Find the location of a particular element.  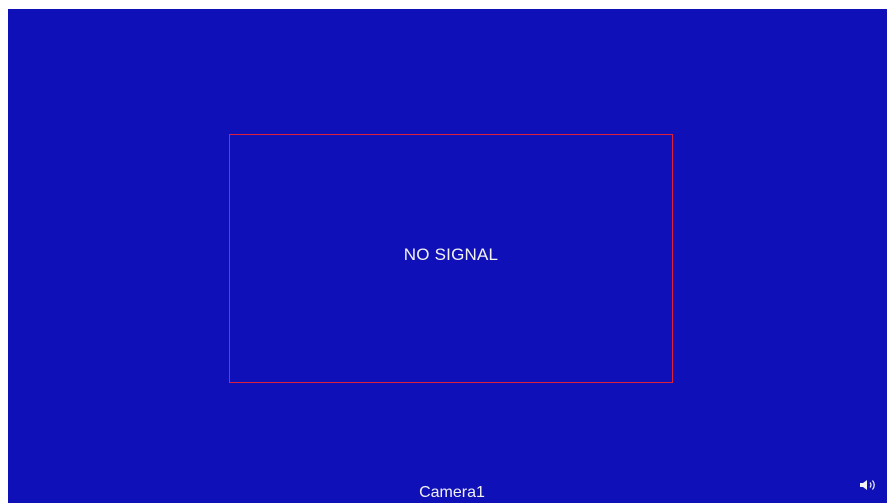

camera-name-label: Camera1 is located at coordinates (452, 492).